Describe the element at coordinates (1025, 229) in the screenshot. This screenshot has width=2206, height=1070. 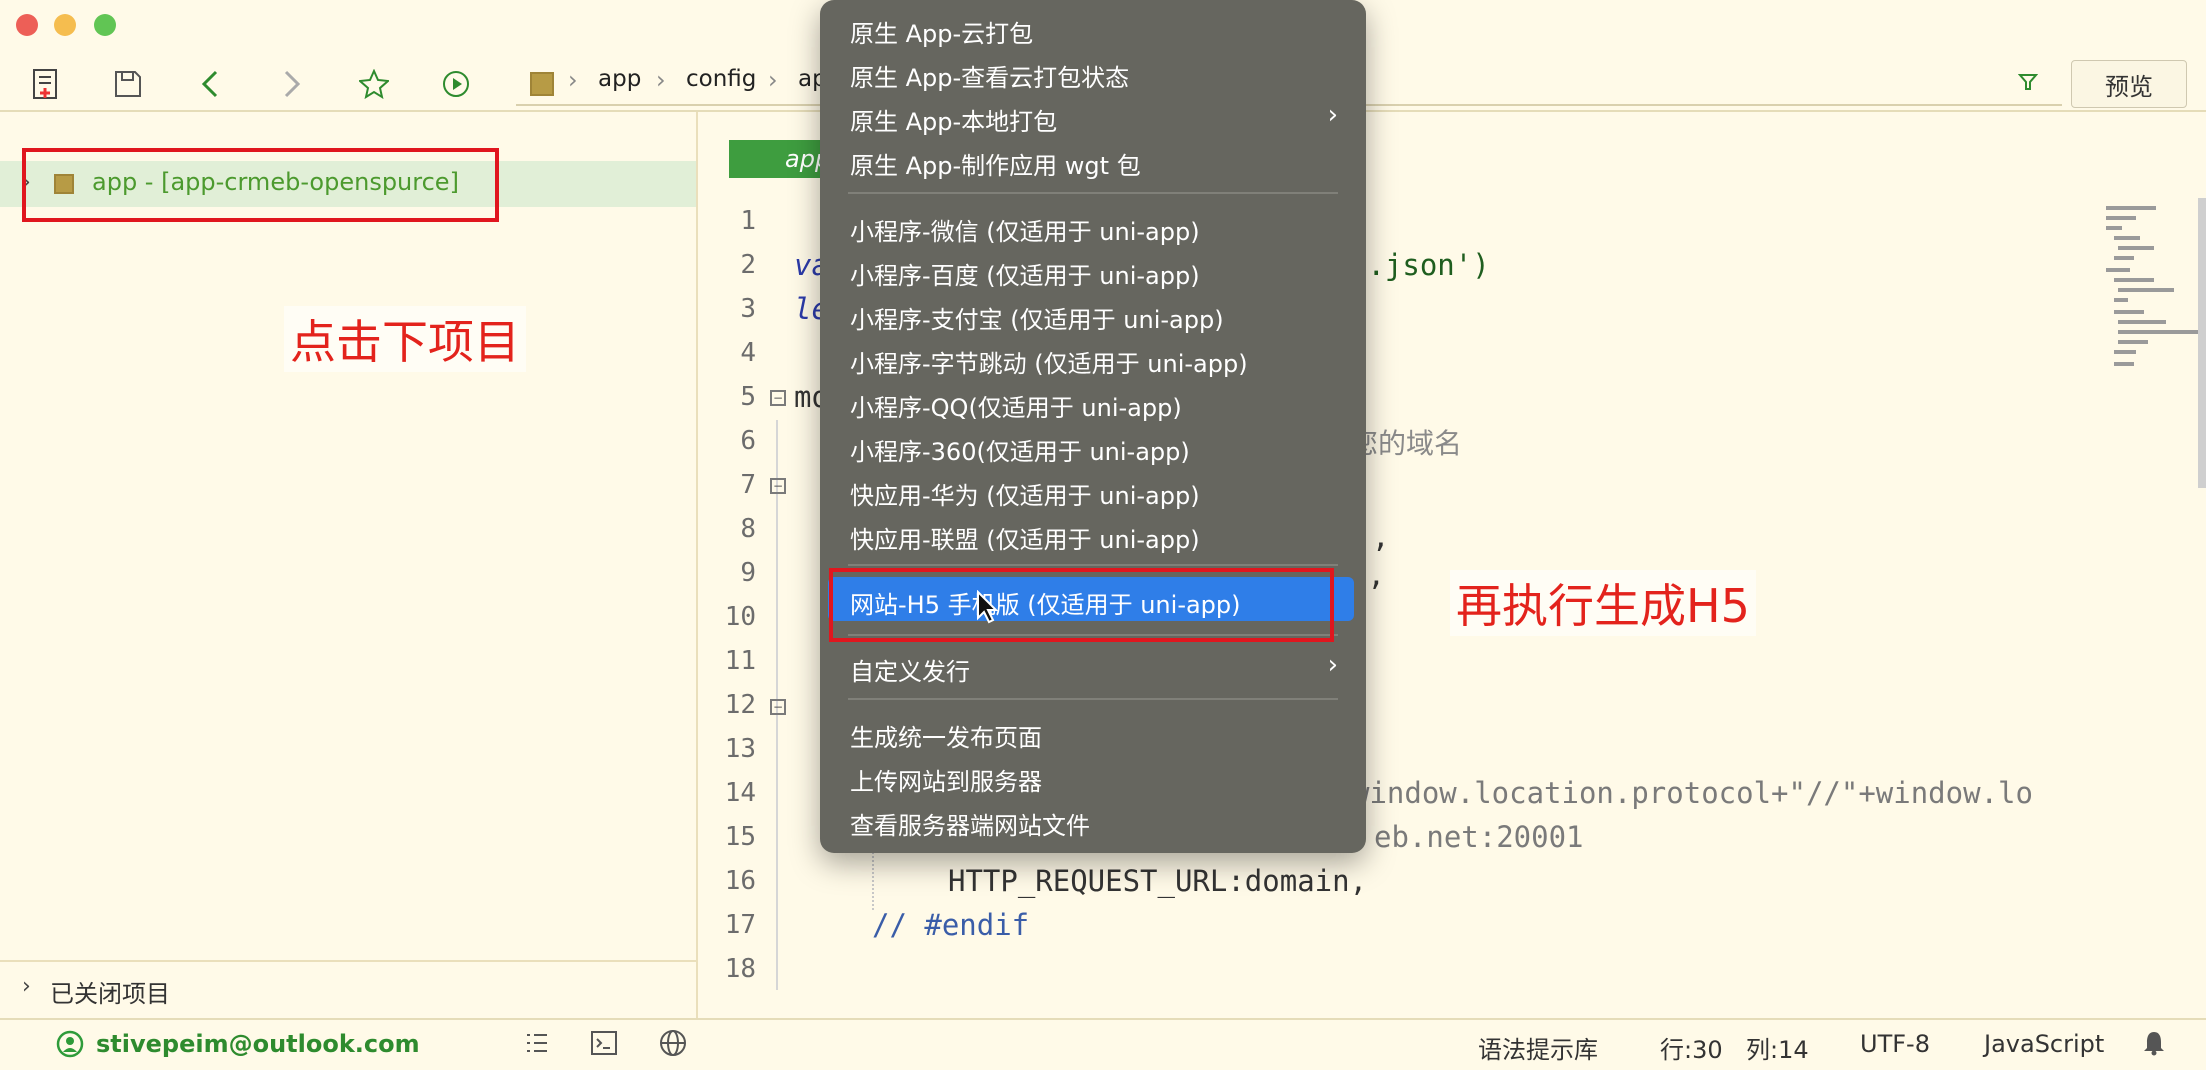
I see `menu-item-mp-weixin: 小程序-微信 (仅适用于 uni-app)` at that location.